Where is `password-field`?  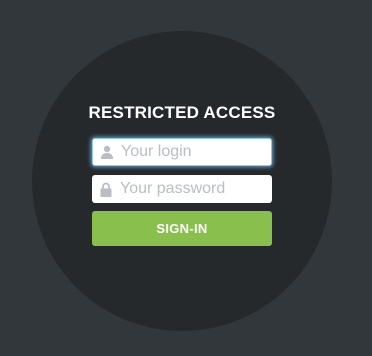
password-field is located at coordinates (182, 189).